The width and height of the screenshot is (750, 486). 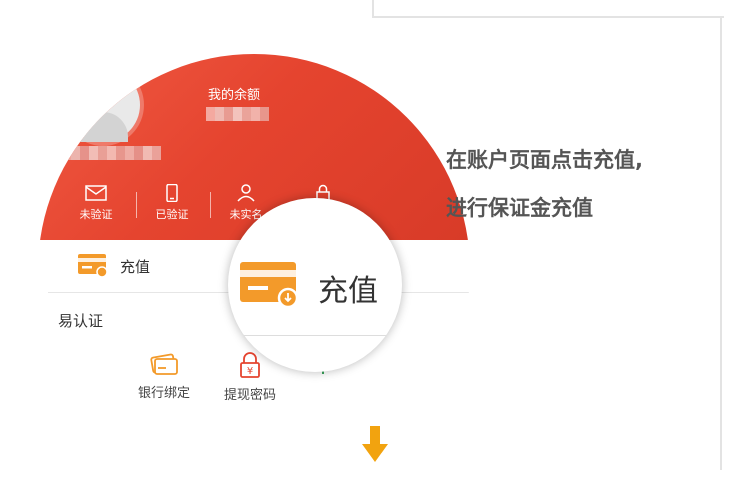 I want to click on email-status: 未验证, so click(x=96, y=203).